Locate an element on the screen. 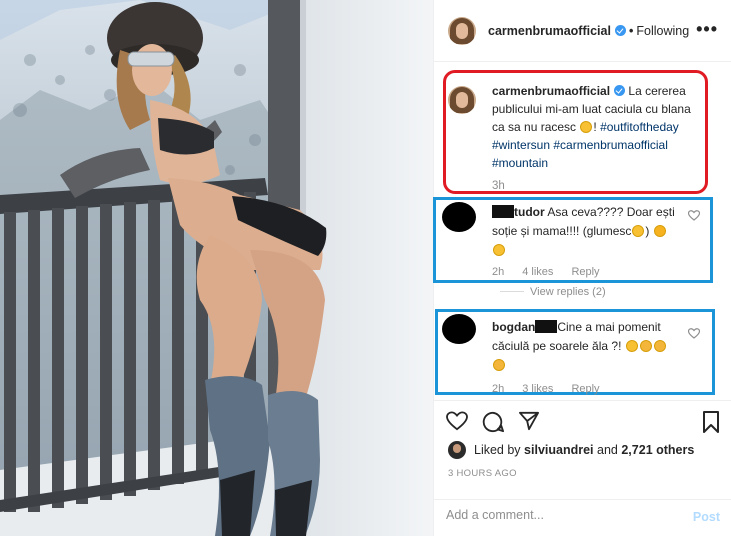 Image resolution: width=731 pixels, height=536 pixels. comment-meta: 2h 4 likes Reply is located at coordinates (555, 272).